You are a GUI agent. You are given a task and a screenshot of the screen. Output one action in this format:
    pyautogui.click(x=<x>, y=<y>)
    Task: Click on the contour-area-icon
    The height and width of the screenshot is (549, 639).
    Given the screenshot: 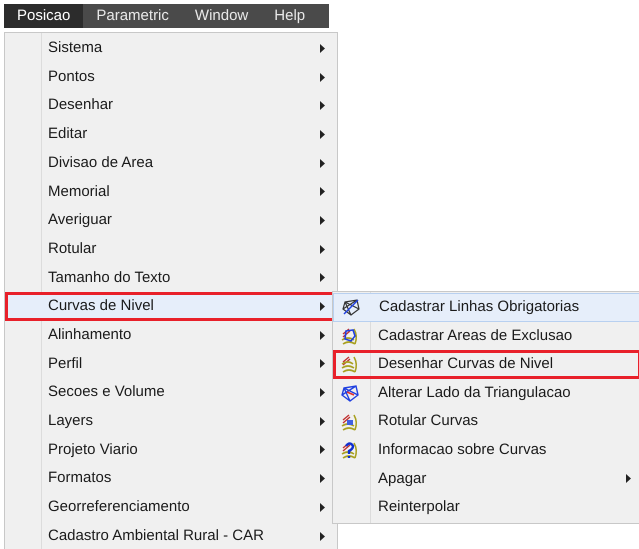 What is the action you would take?
    pyautogui.click(x=350, y=336)
    